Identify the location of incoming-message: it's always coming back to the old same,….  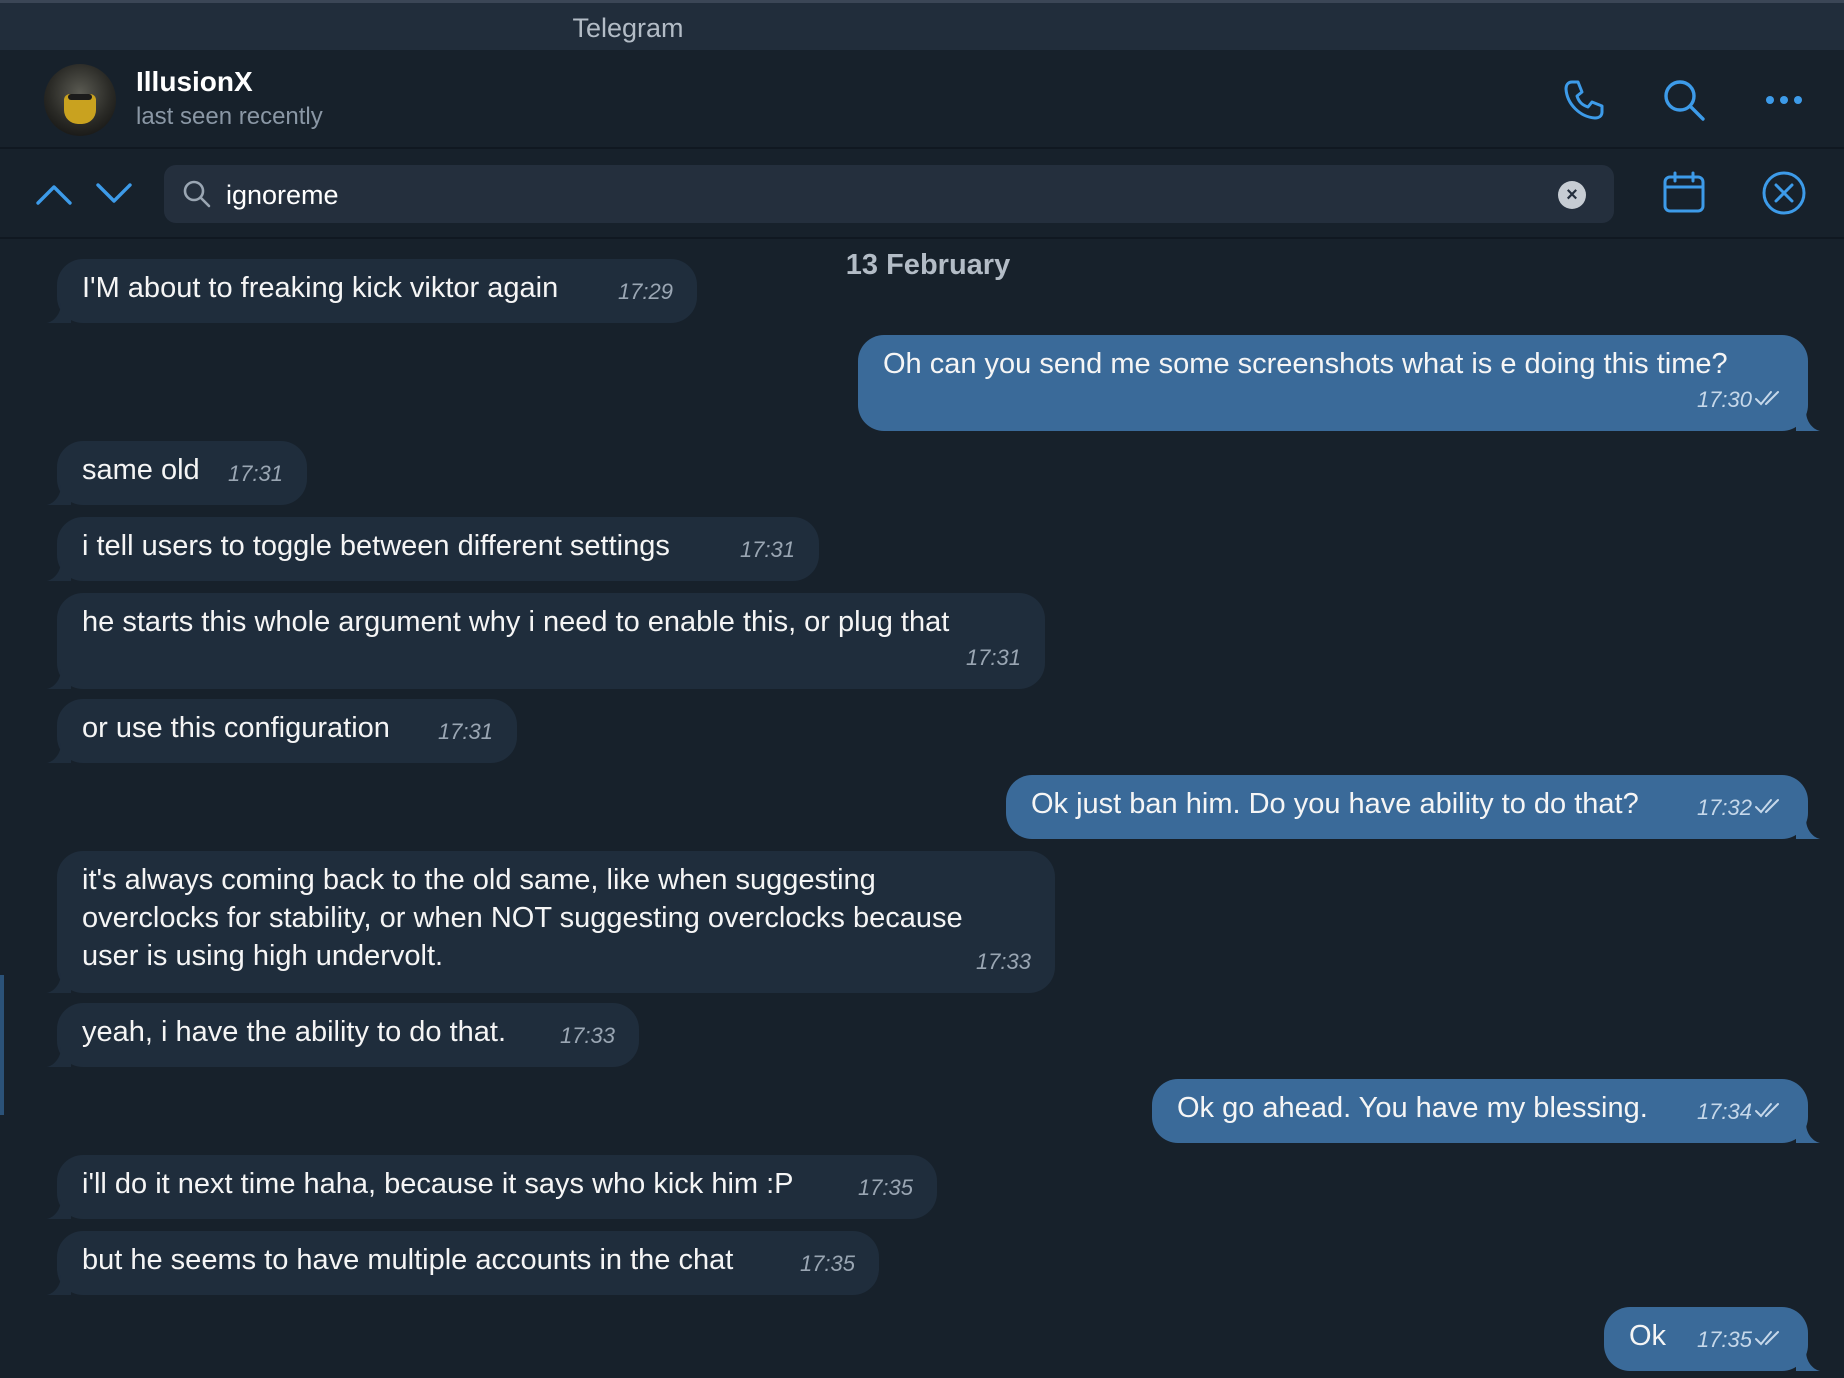
(551, 922).